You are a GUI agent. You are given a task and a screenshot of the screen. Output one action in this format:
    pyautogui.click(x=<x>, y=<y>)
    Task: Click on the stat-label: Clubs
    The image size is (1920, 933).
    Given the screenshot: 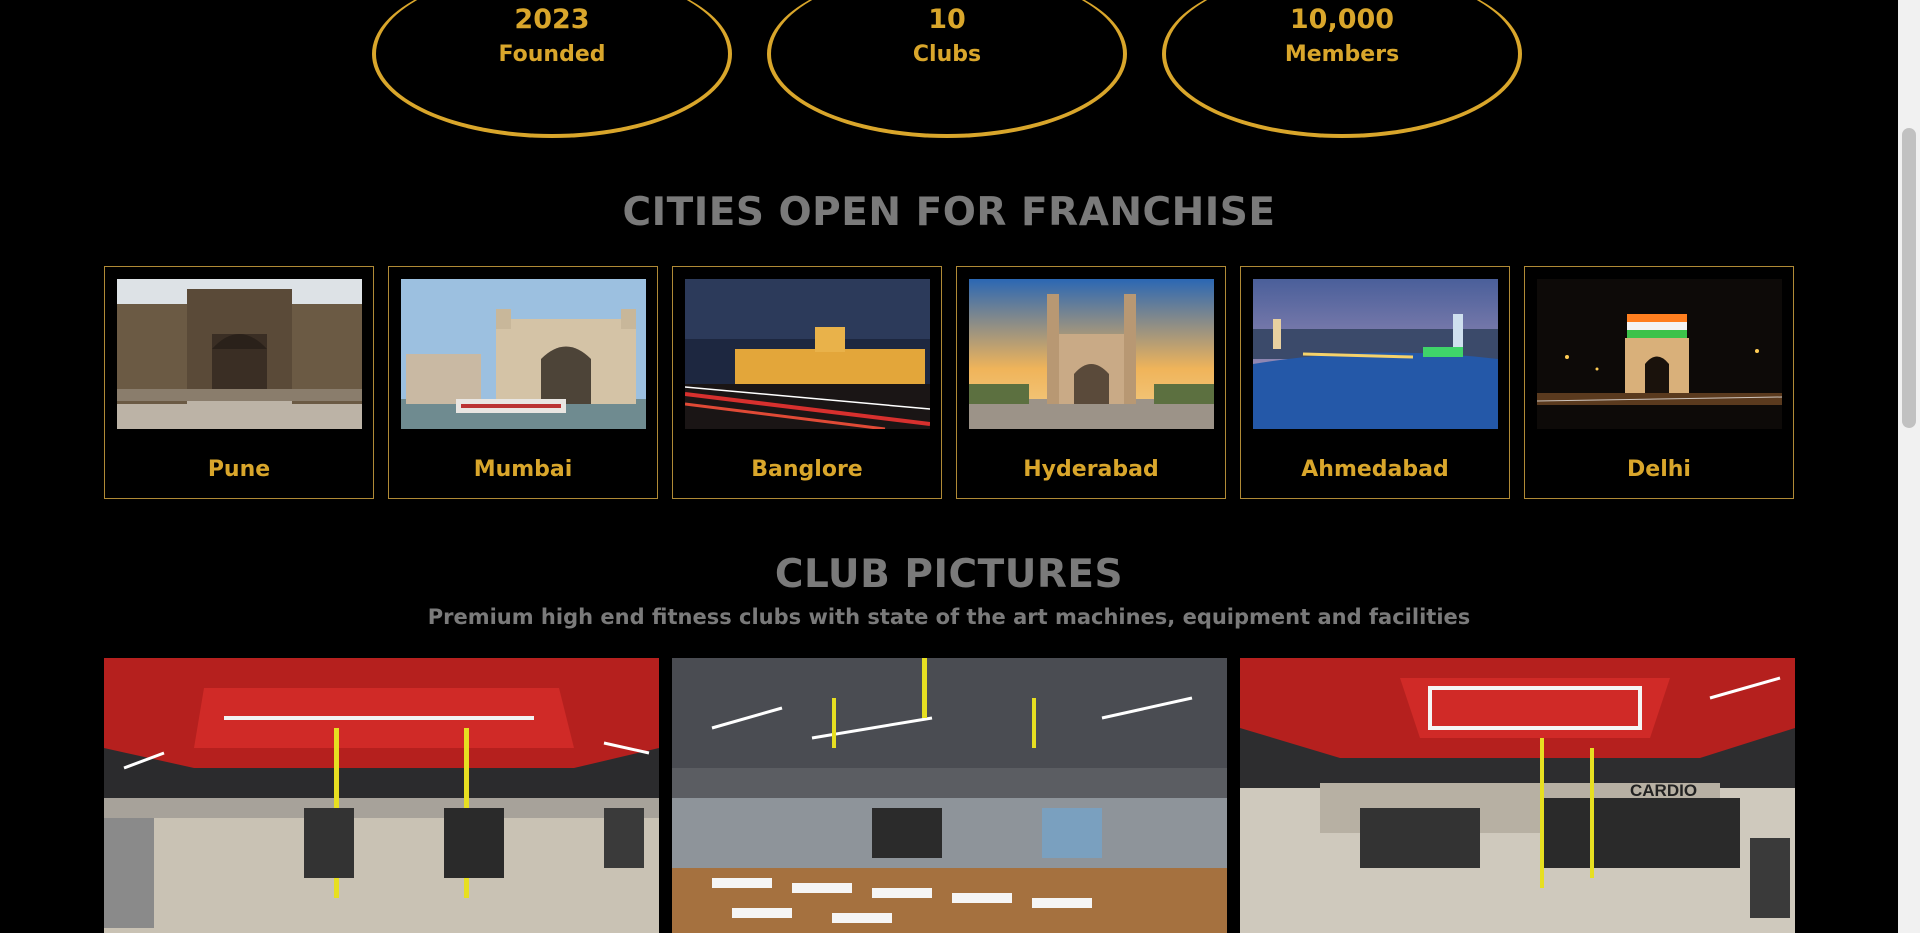 What is the action you would take?
    pyautogui.click(x=947, y=54)
    